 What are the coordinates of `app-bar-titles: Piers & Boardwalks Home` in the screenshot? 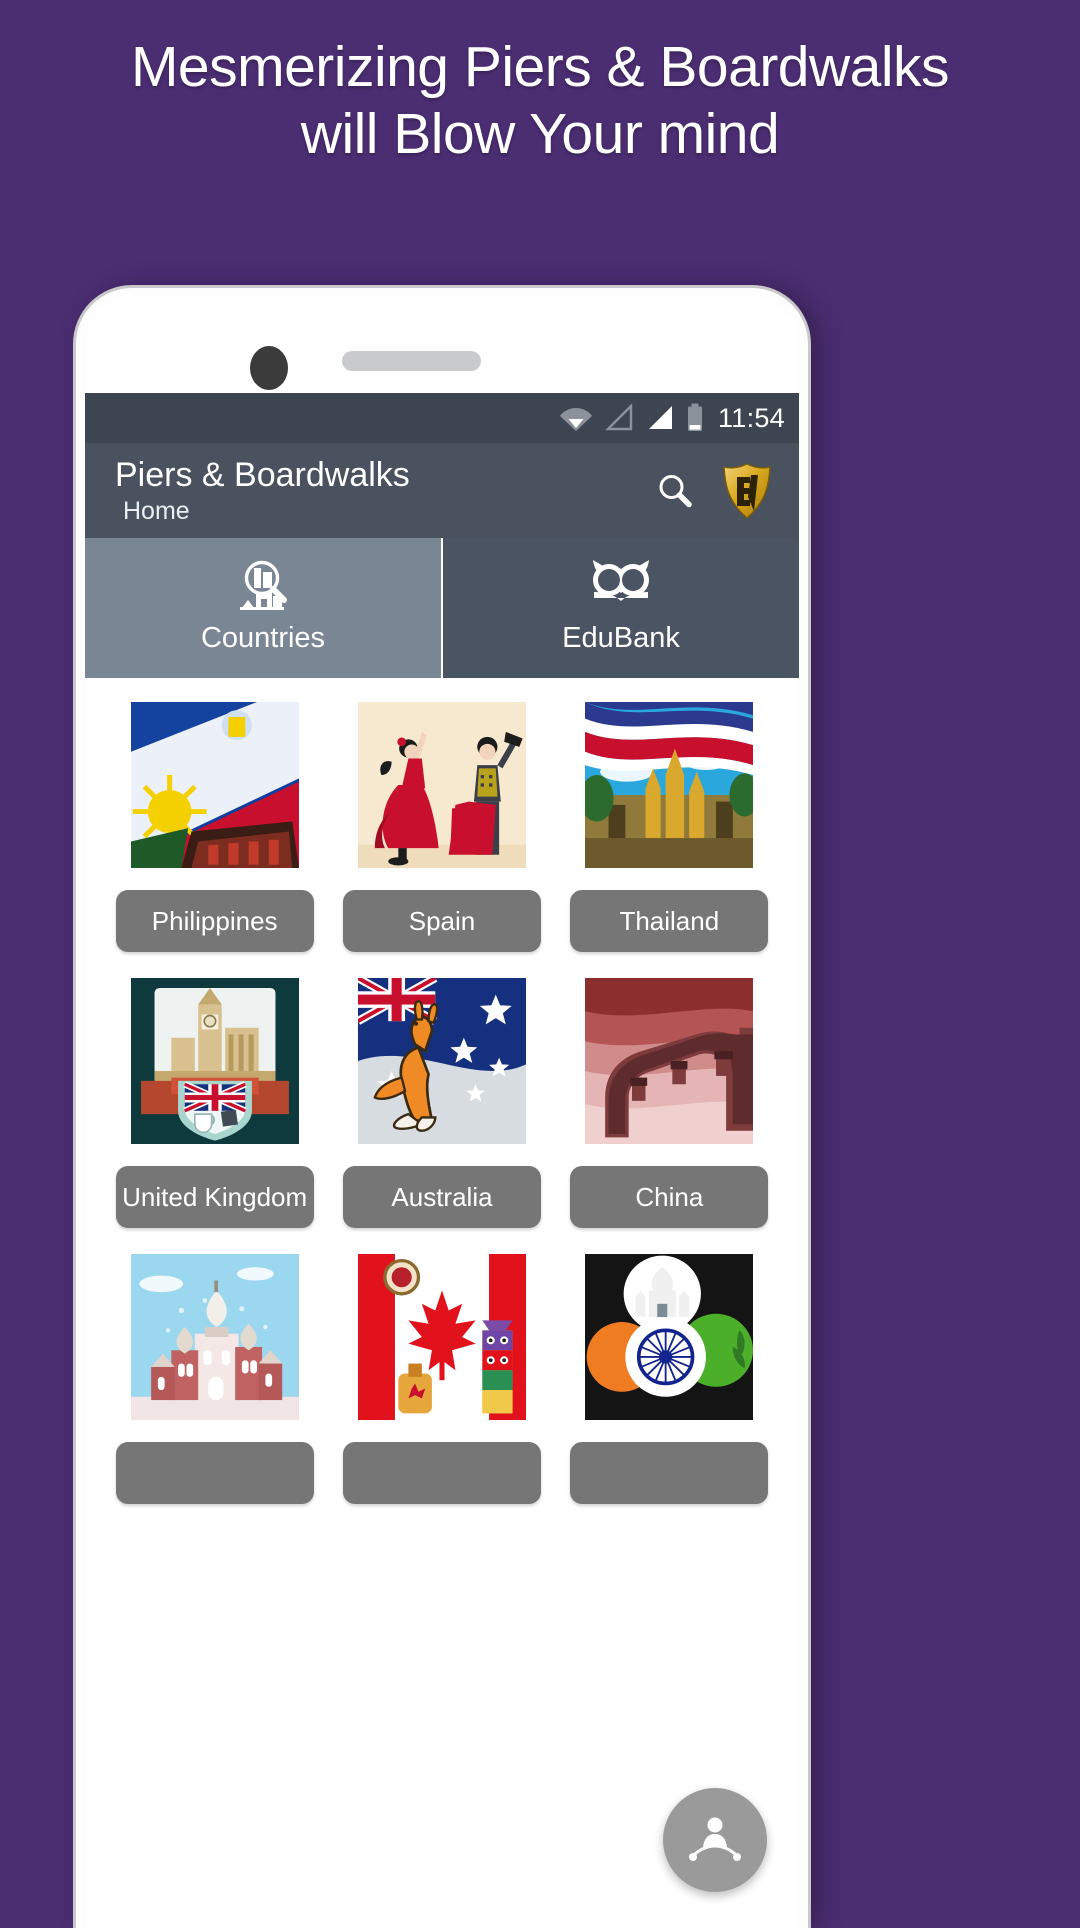 It's located at (385, 491).